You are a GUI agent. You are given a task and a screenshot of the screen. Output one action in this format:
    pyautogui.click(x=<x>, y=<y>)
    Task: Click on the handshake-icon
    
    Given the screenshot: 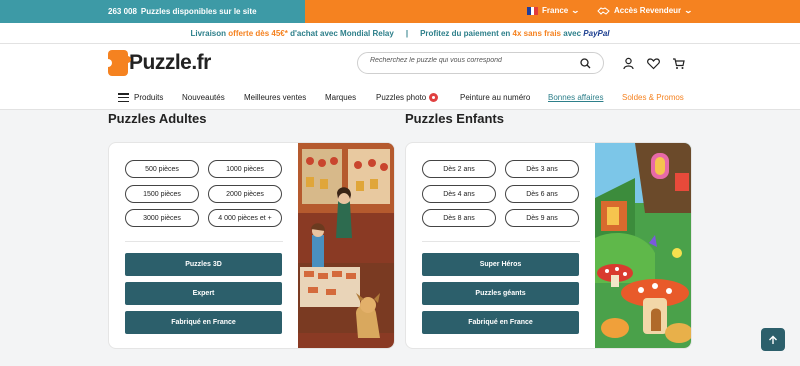 What is the action you would take?
    pyautogui.click(x=603, y=11)
    